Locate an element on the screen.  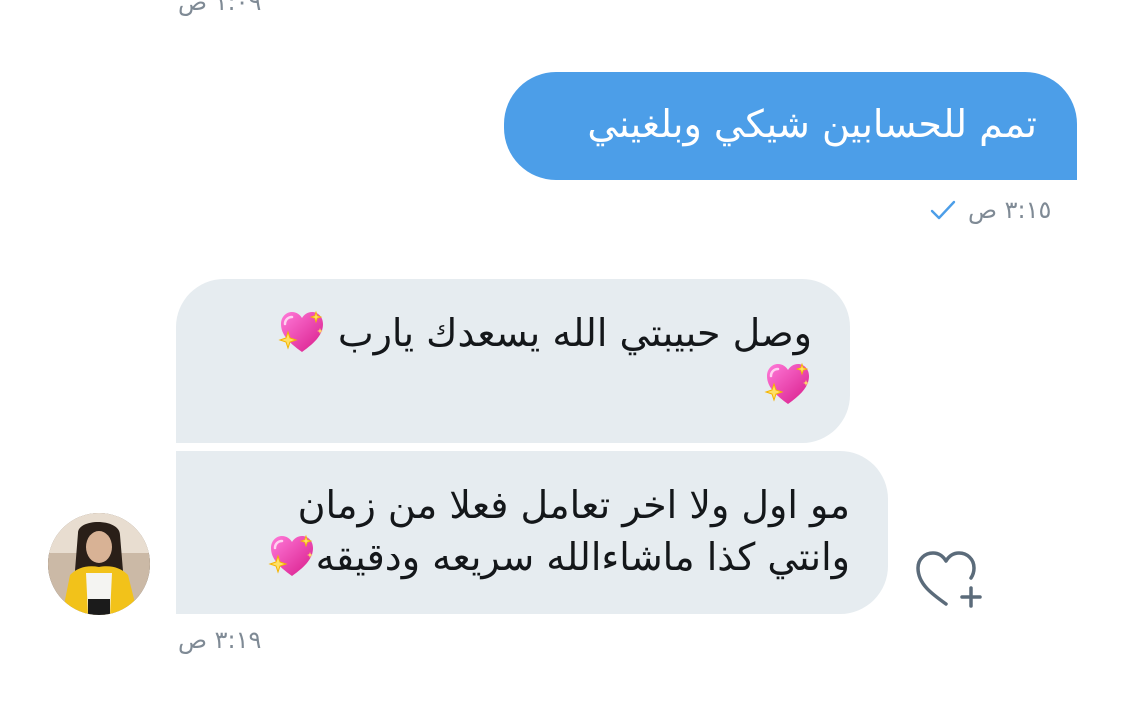
outgoing-message-text: تمم للحسابين شيكي وبلغيني is located at coordinates (812, 124).